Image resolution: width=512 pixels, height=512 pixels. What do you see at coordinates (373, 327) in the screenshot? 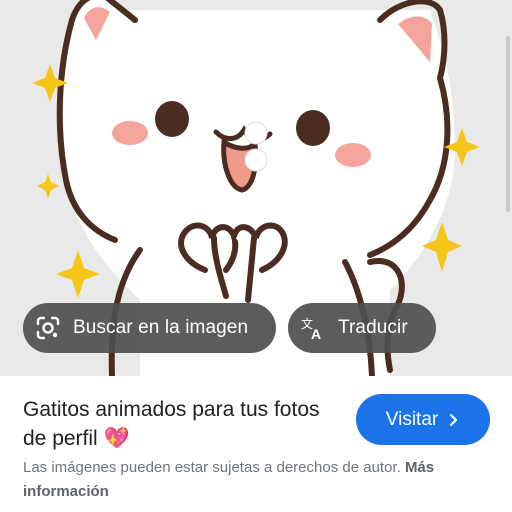
I see `translate-label: Traducir` at bounding box center [373, 327].